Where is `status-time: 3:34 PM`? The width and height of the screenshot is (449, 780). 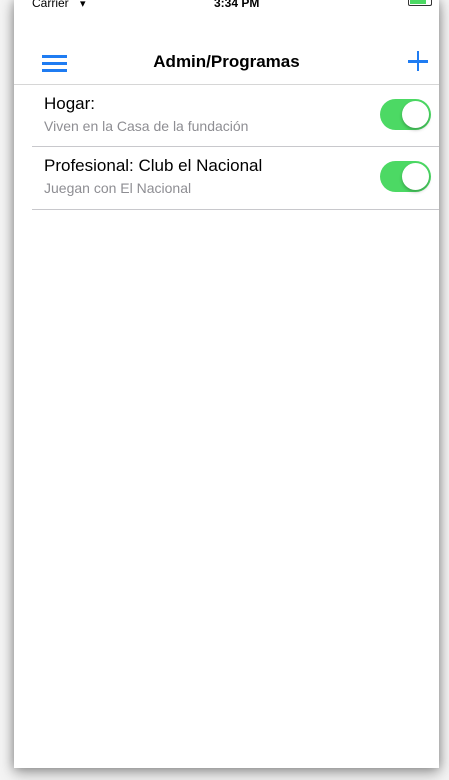
status-time: 3:34 PM is located at coordinates (237, 5).